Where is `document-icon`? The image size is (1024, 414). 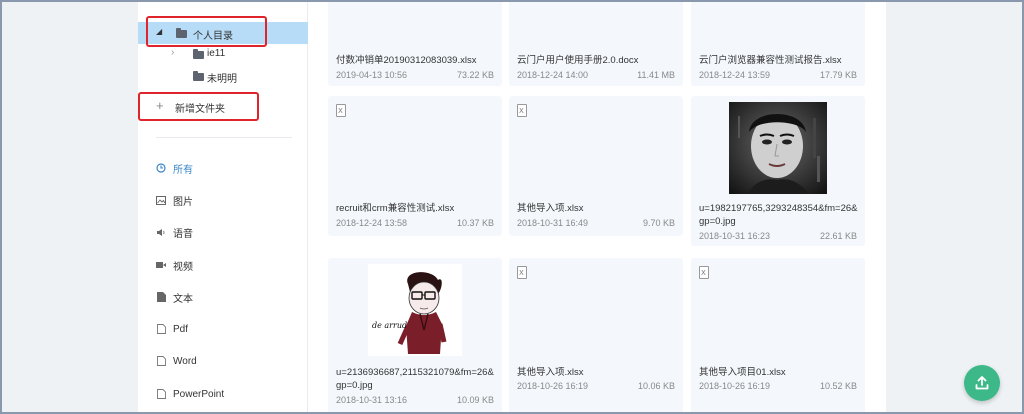 document-icon is located at coordinates (161, 297).